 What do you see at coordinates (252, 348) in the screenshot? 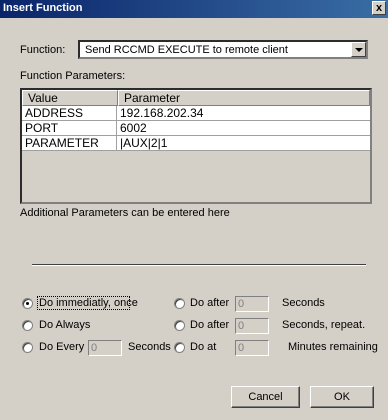
I see `do-at-input: 0` at bounding box center [252, 348].